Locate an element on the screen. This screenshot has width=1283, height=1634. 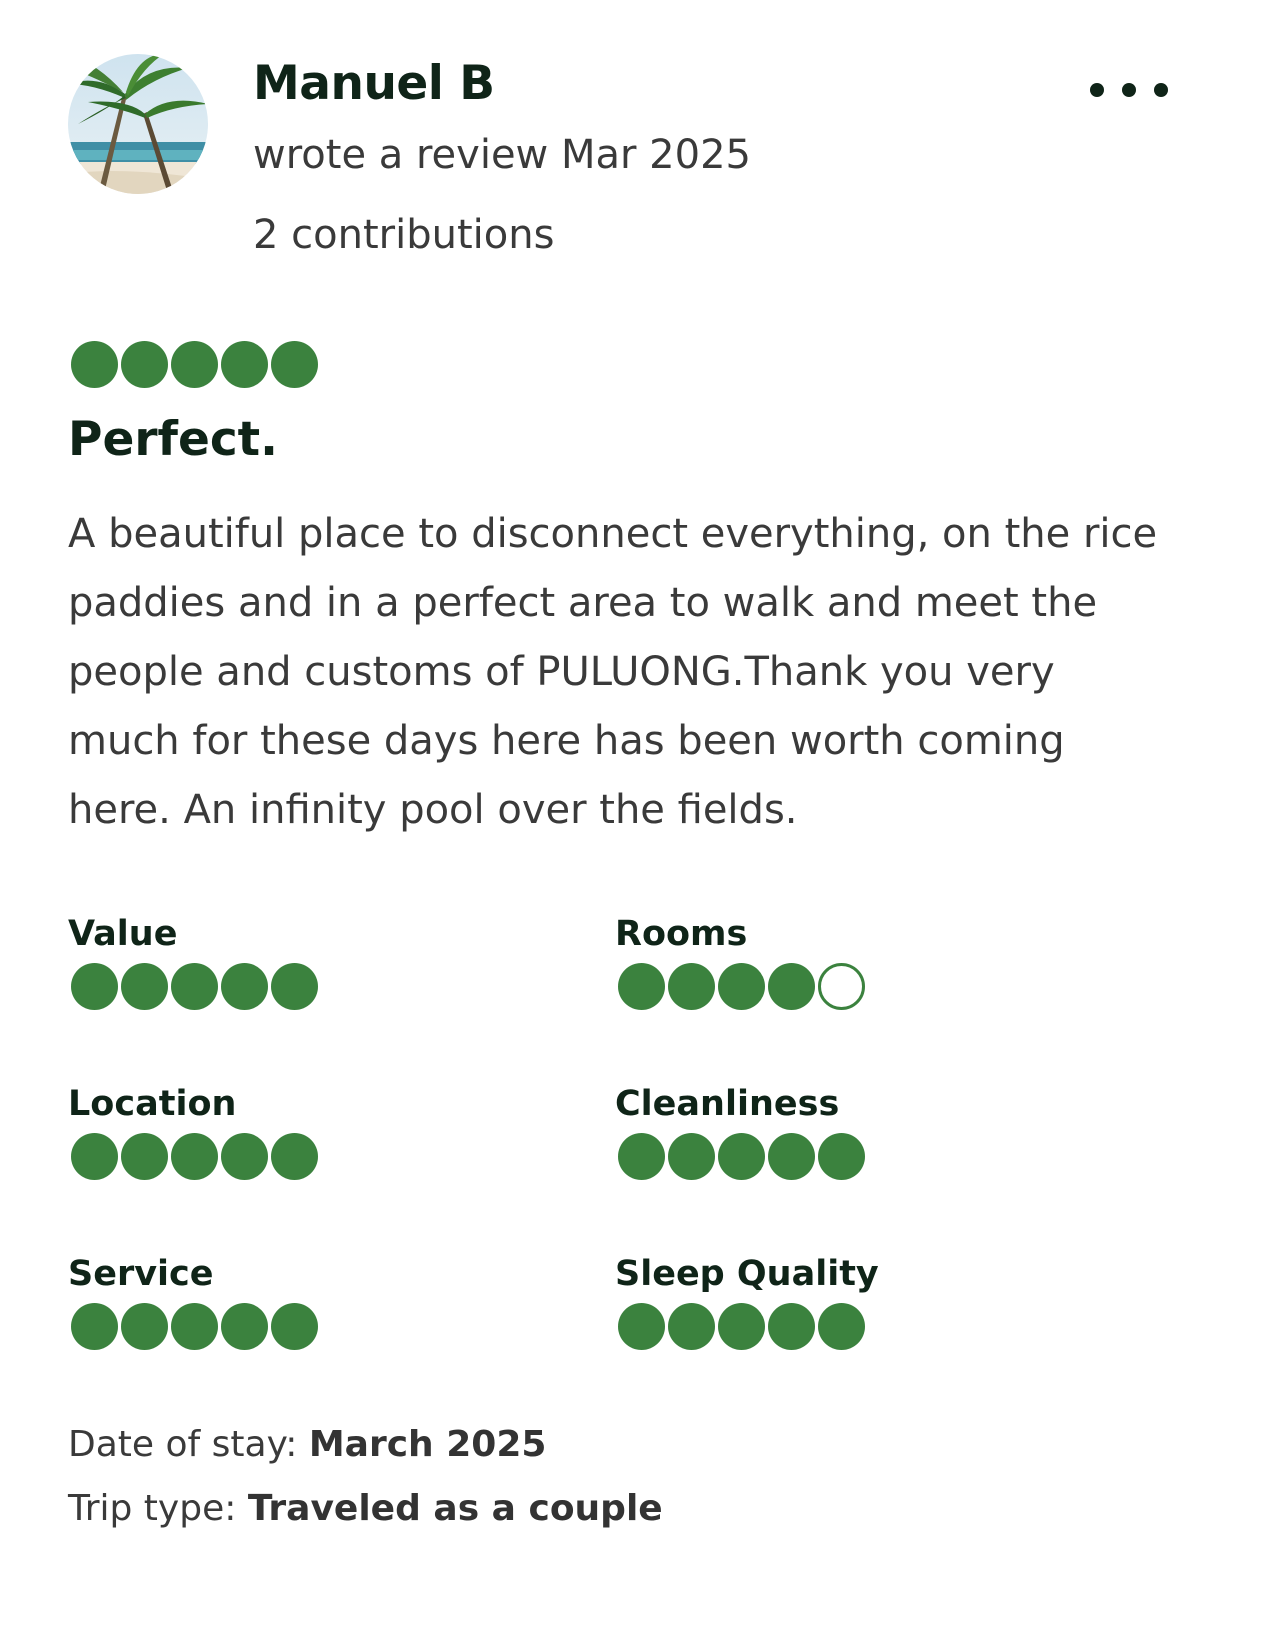
subrating-label-rooms: Rooms is located at coordinates (681, 934).